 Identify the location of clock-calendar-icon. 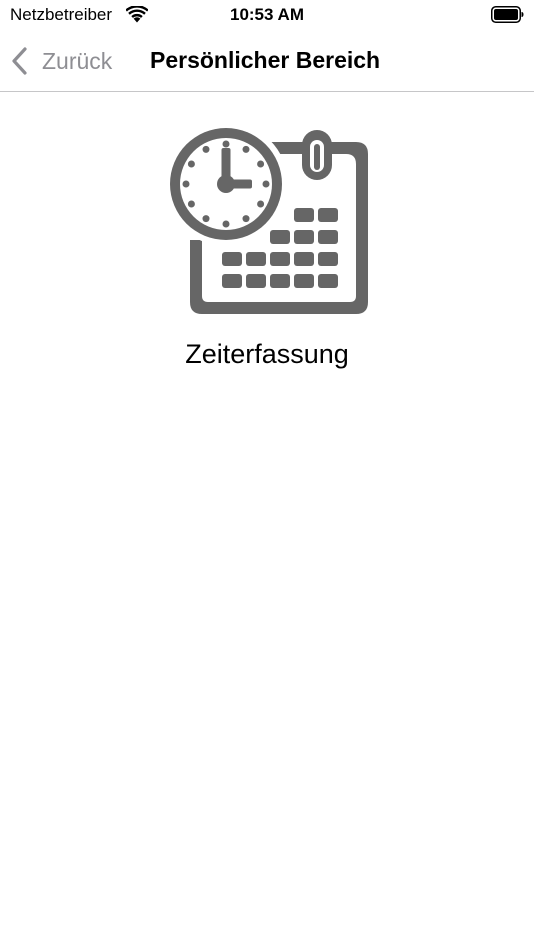
(266, 218).